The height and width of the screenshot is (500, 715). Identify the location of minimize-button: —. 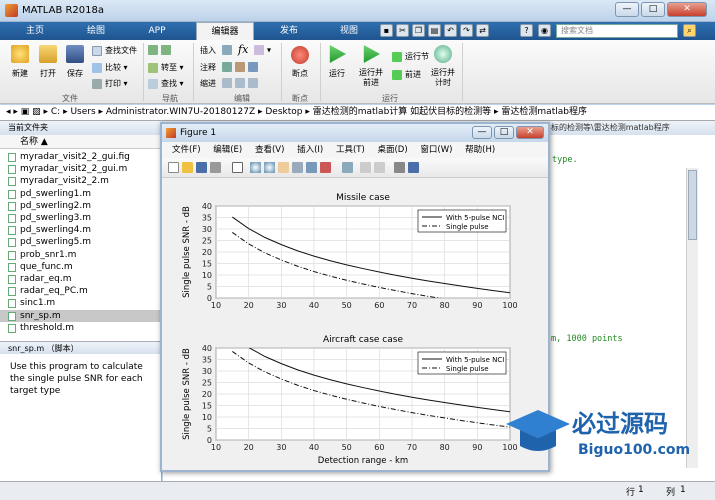
(627, 9).